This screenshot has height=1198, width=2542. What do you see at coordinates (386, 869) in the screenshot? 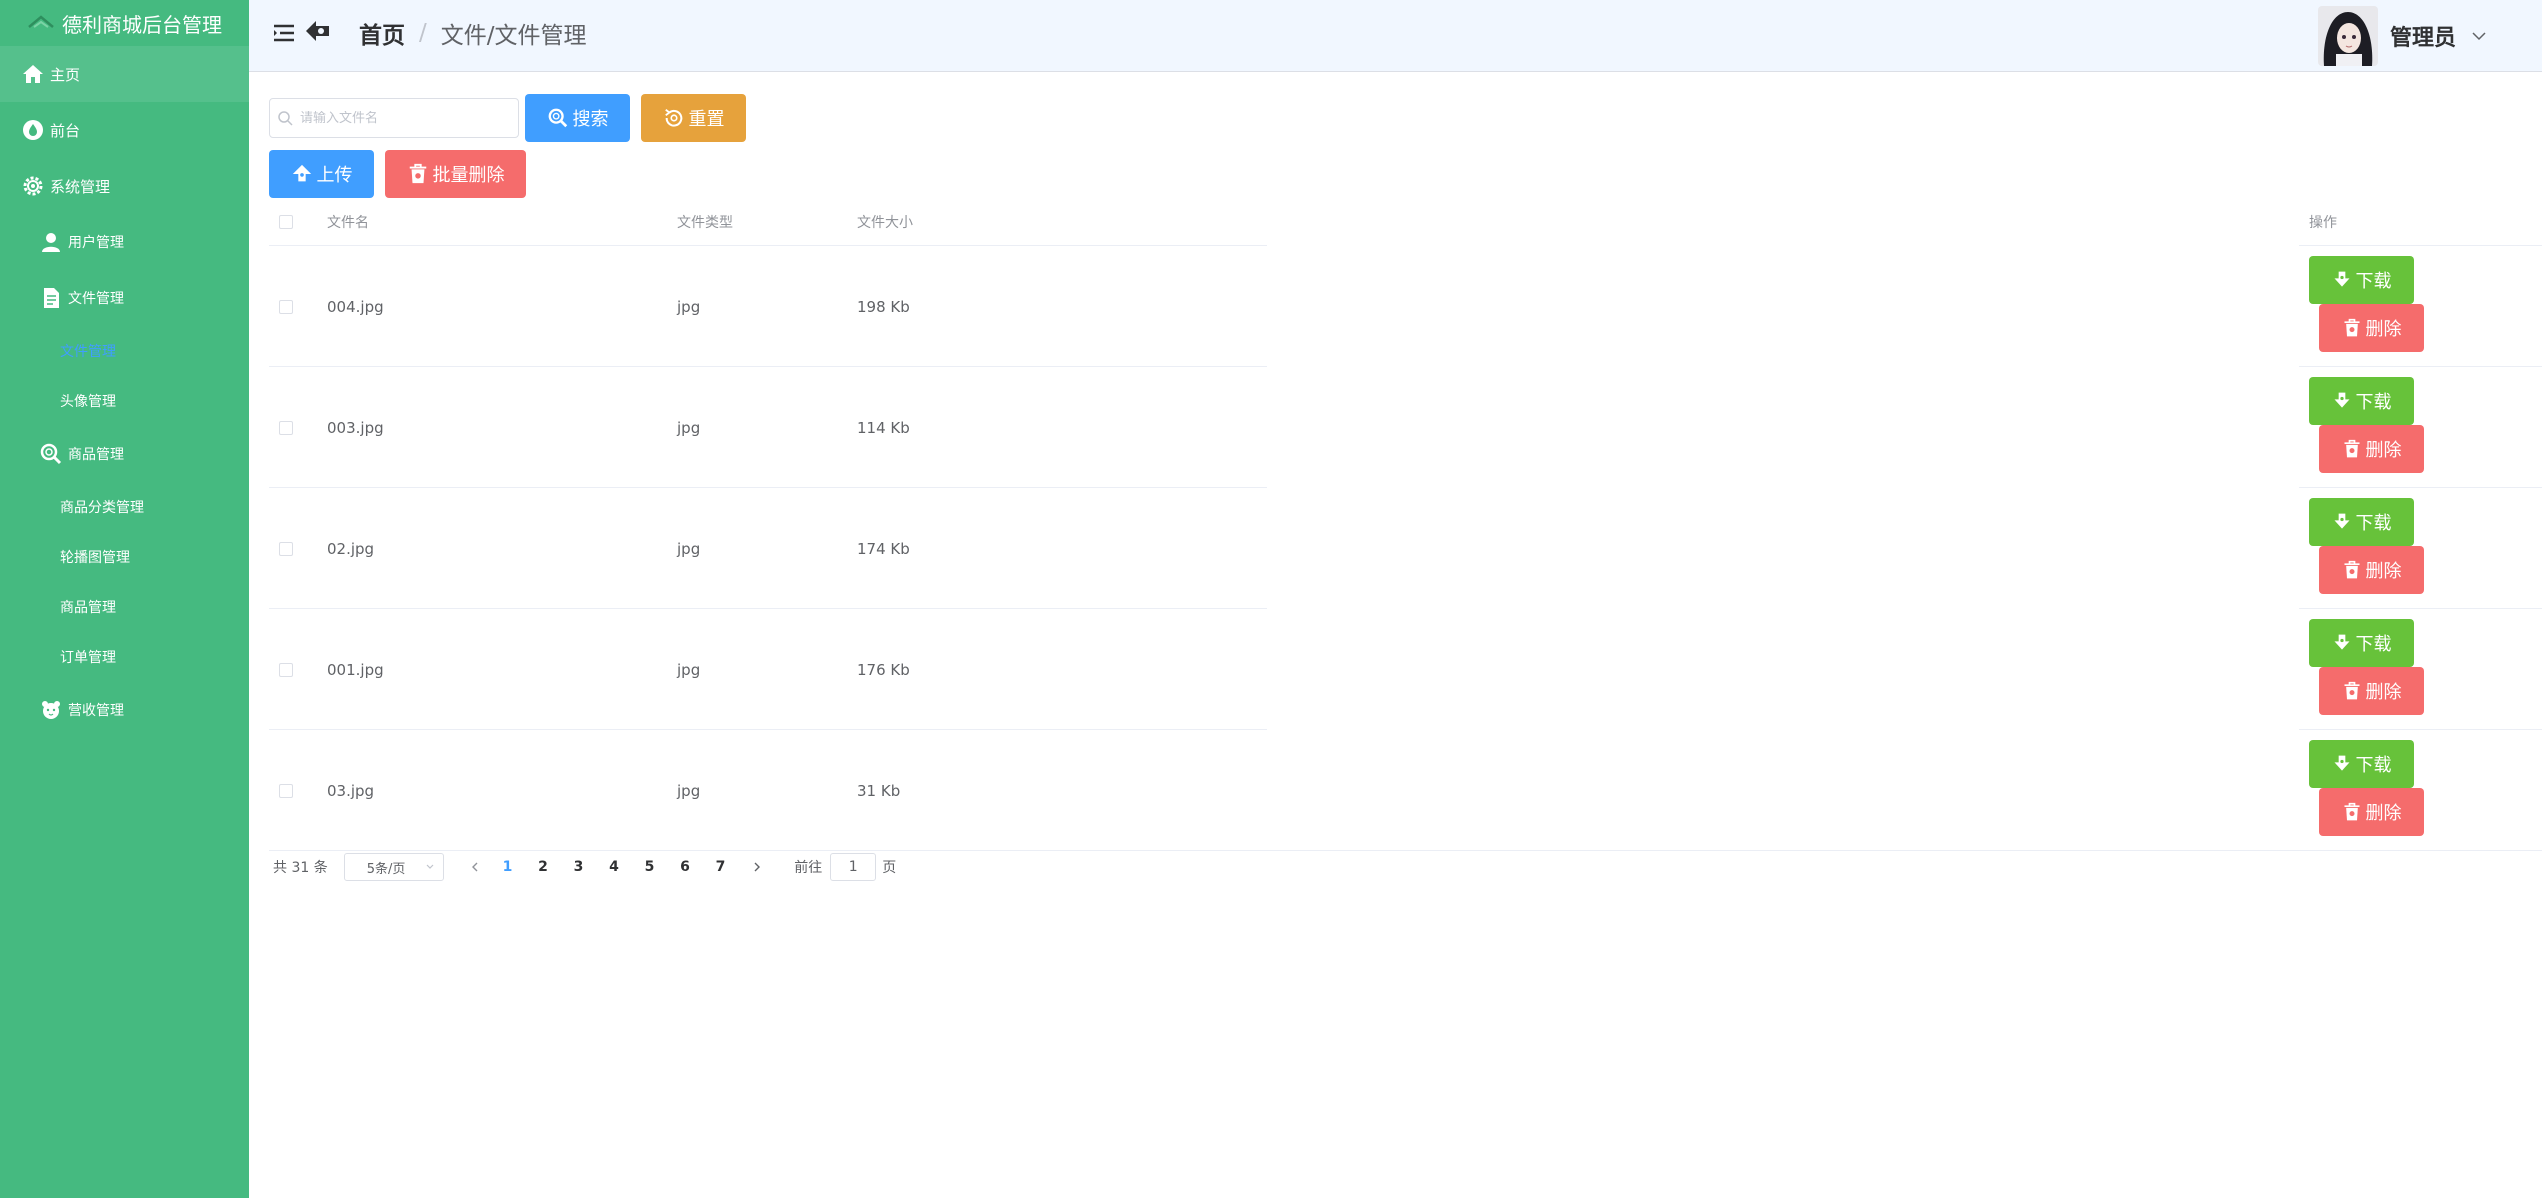
I see `page-size-value: 5条/页` at bounding box center [386, 869].